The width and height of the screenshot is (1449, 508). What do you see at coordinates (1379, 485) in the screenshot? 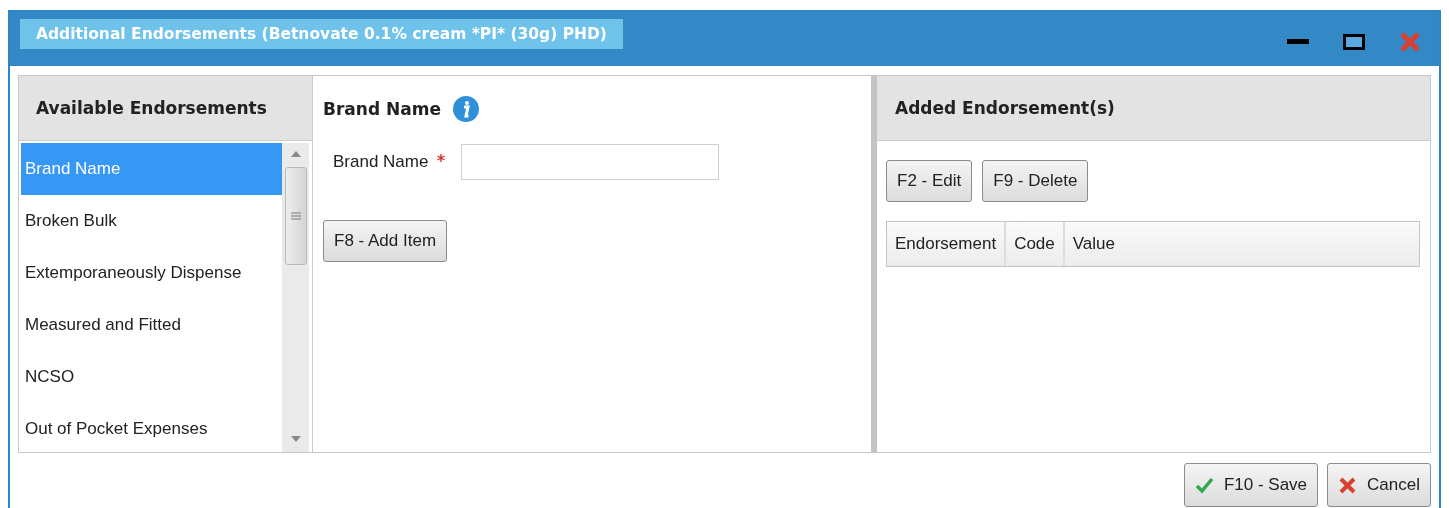
I see `cancel-button: Cancel` at bounding box center [1379, 485].